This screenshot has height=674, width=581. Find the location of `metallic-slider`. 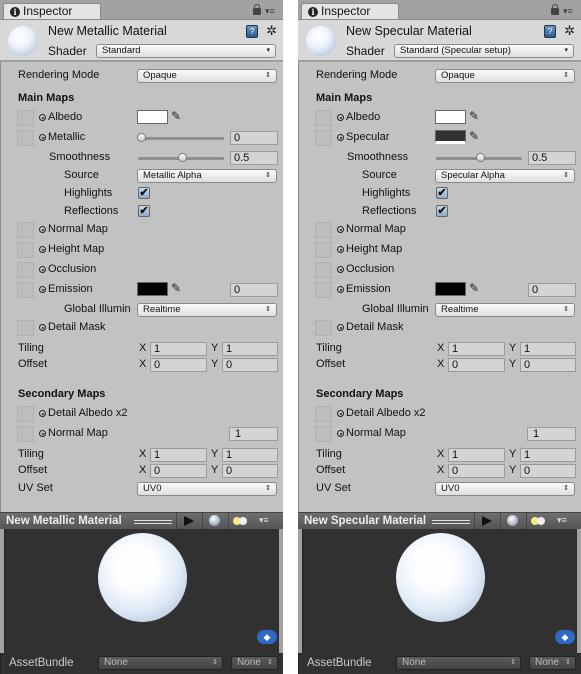

metallic-slider is located at coordinates (181, 138).